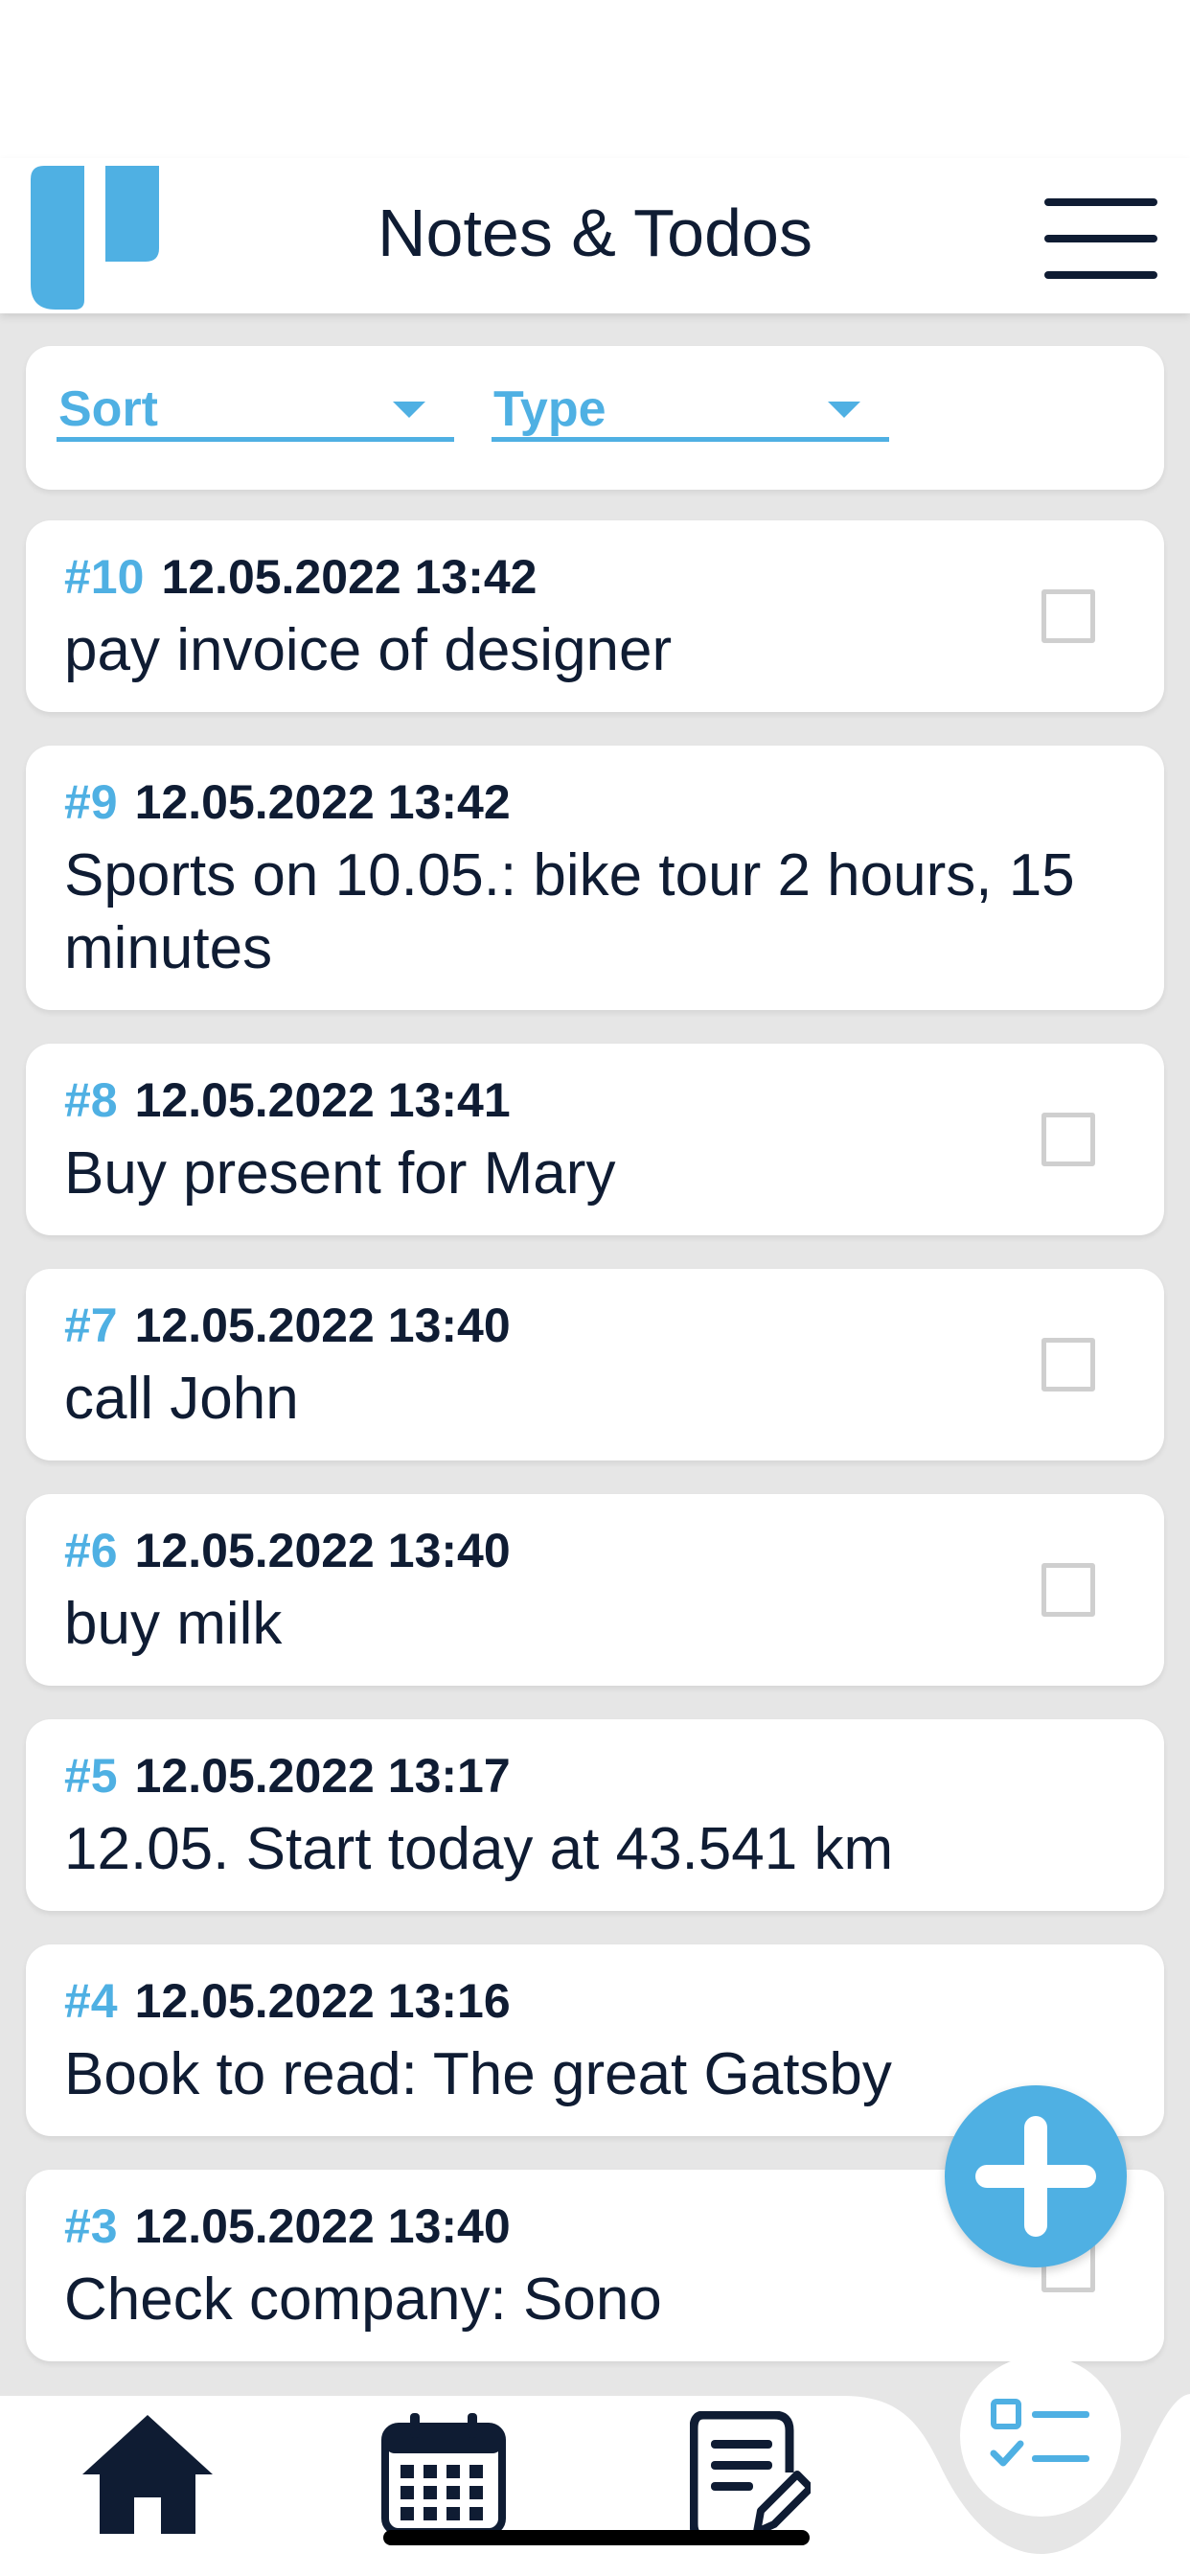  What do you see at coordinates (91, 2226) in the screenshot?
I see `note-id: #3` at bounding box center [91, 2226].